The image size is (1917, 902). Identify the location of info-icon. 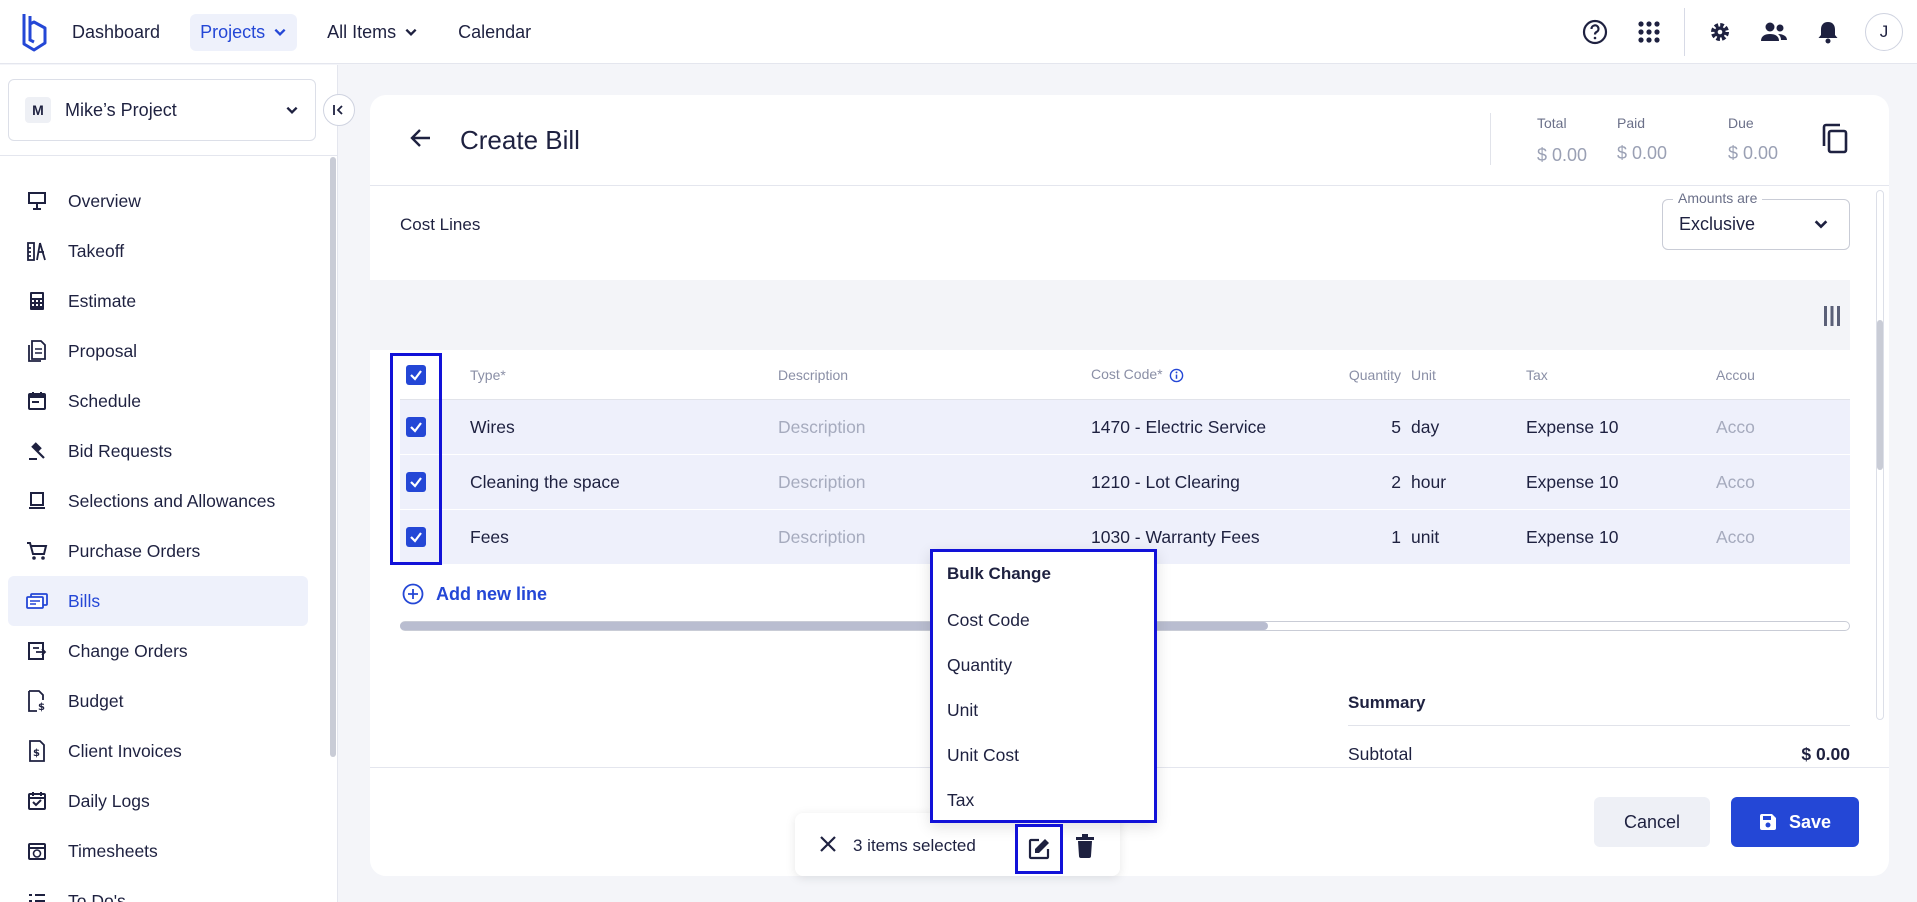
(1176, 375).